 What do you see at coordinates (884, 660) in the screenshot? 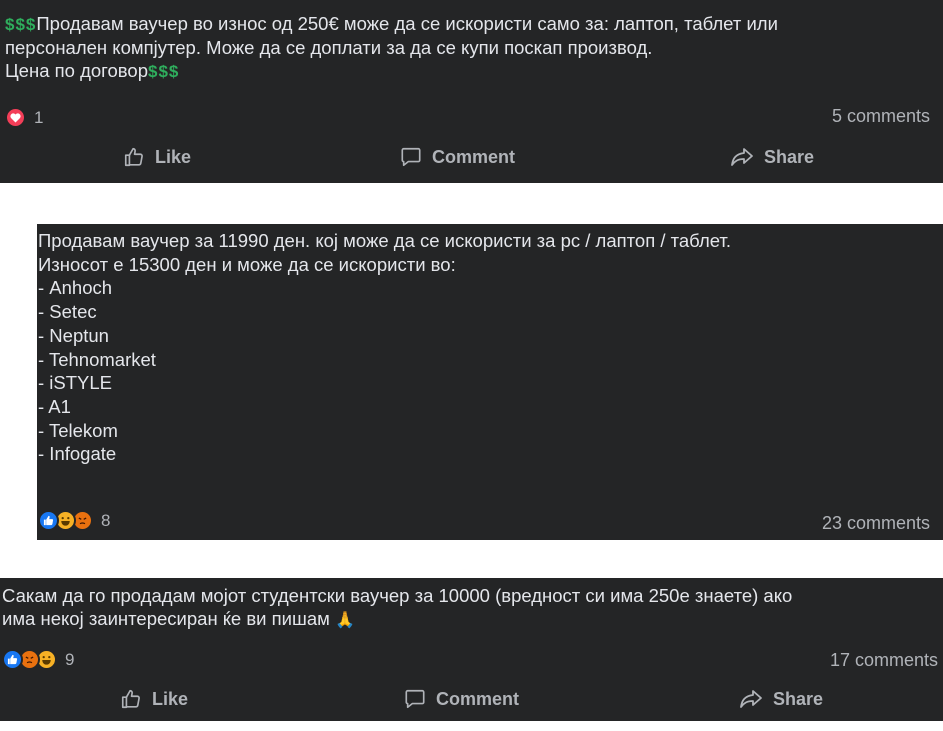
I see `comments-count-link: 17 comments` at bounding box center [884, 660].